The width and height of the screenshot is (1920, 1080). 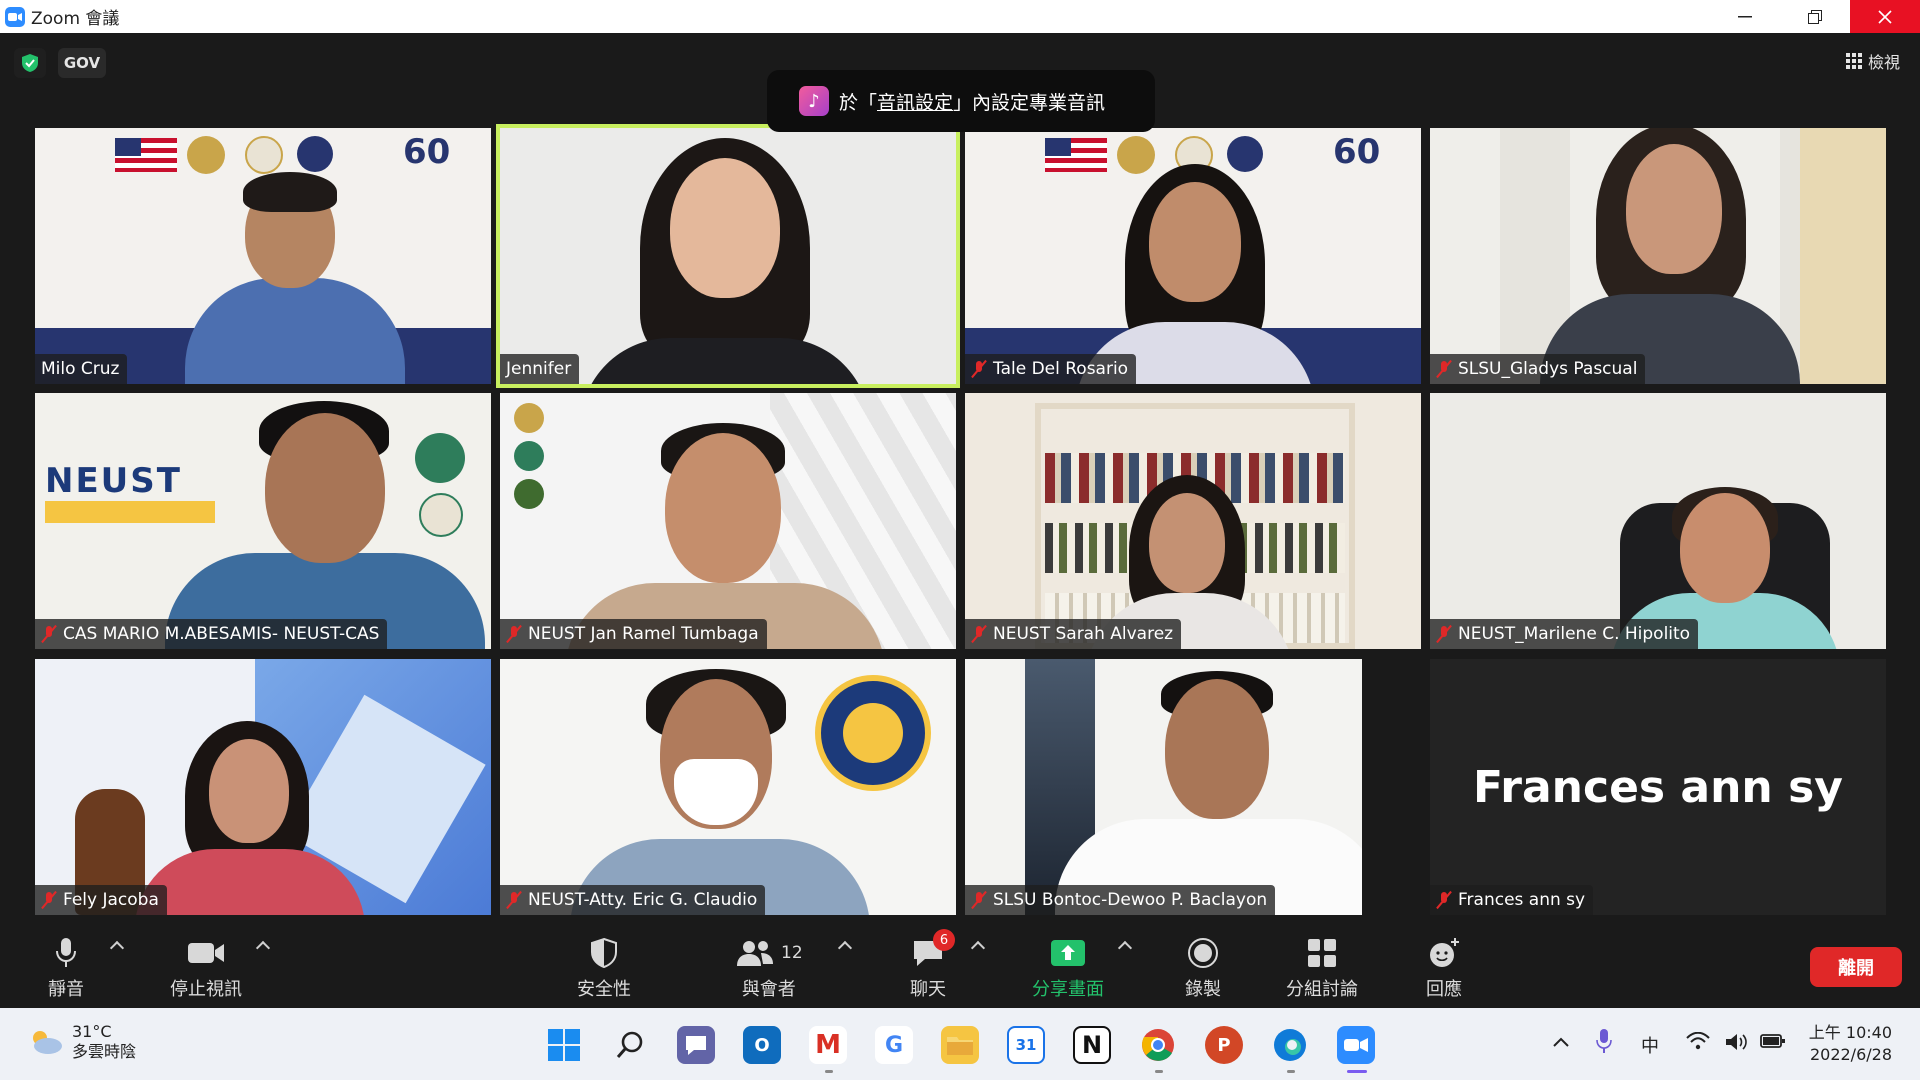 What do you see at coordinates (1736, 1044) in the screenshot?
I see `speaker-icon` at bounding box center [1736, 1044].